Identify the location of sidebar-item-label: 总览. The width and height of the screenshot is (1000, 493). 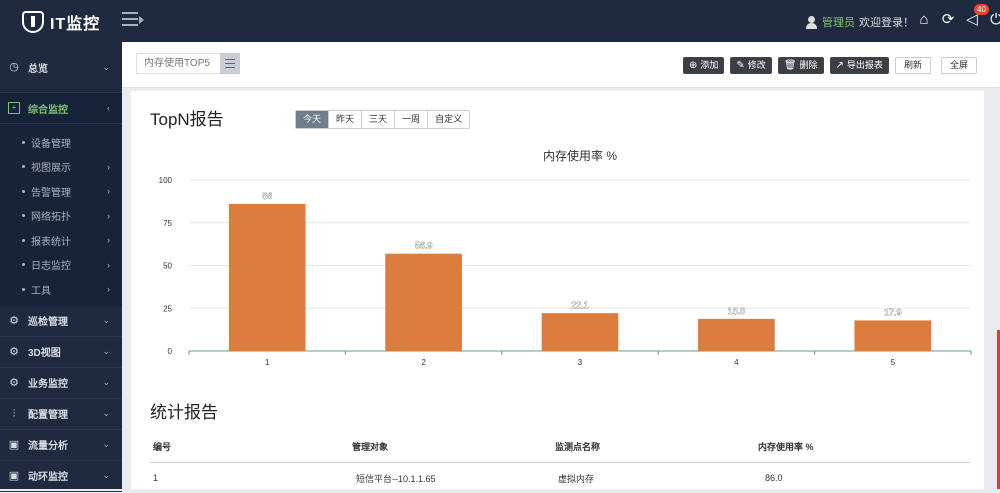
(38, 69).